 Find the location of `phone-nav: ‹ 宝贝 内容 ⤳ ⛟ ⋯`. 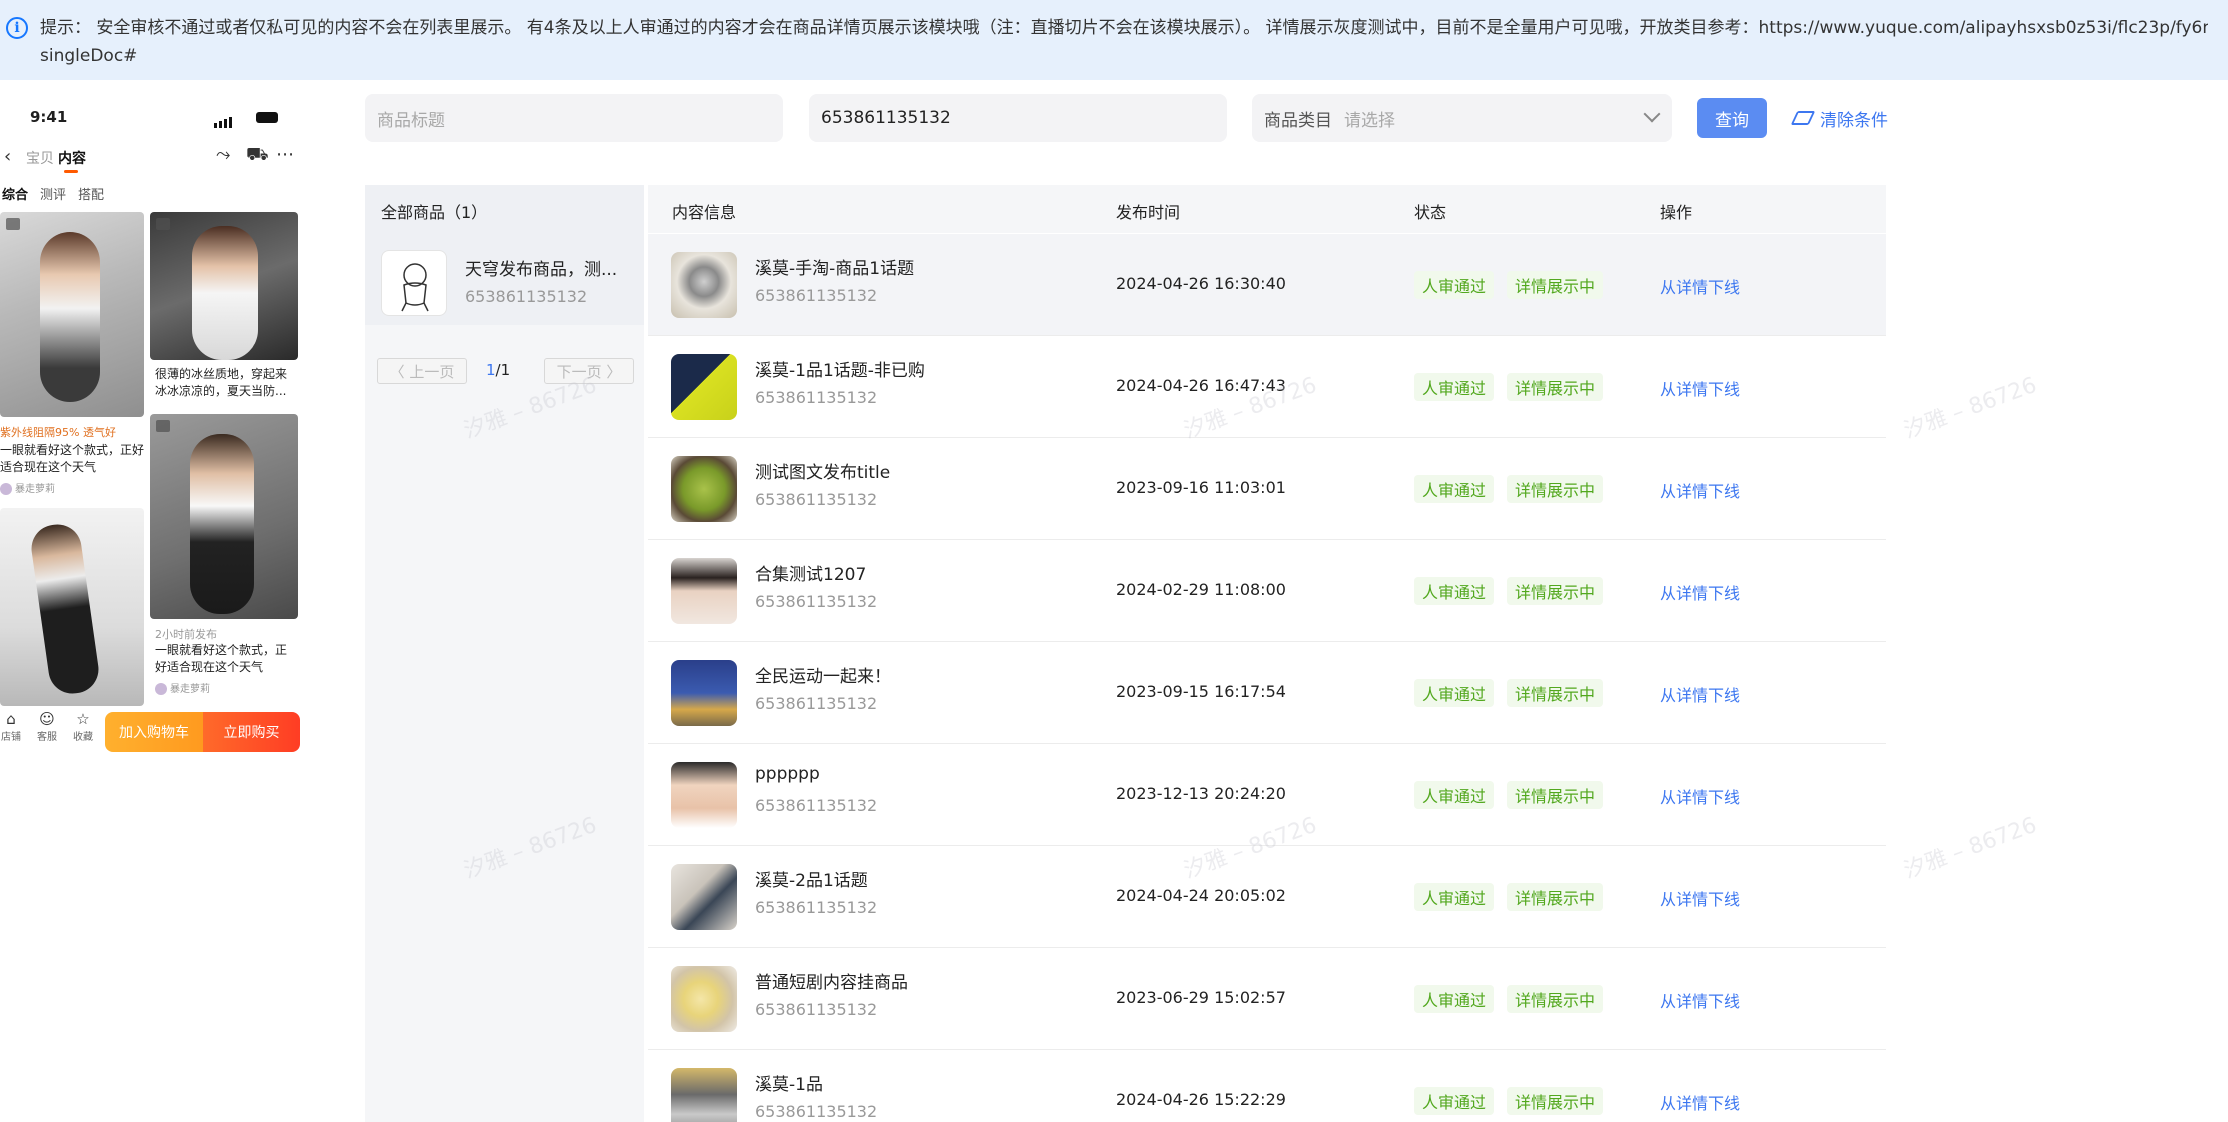

phone-nav: ‹ 宝贝 内容 ⤳ ⛟ ⋯ is located at coordinates (150, 158).